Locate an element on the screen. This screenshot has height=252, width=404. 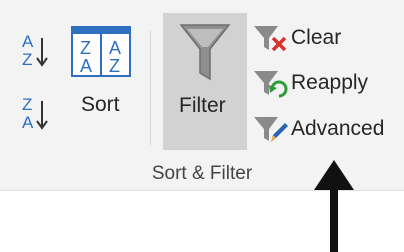
reapply-filter-button: Reapply is located at coordinates (323, 83).